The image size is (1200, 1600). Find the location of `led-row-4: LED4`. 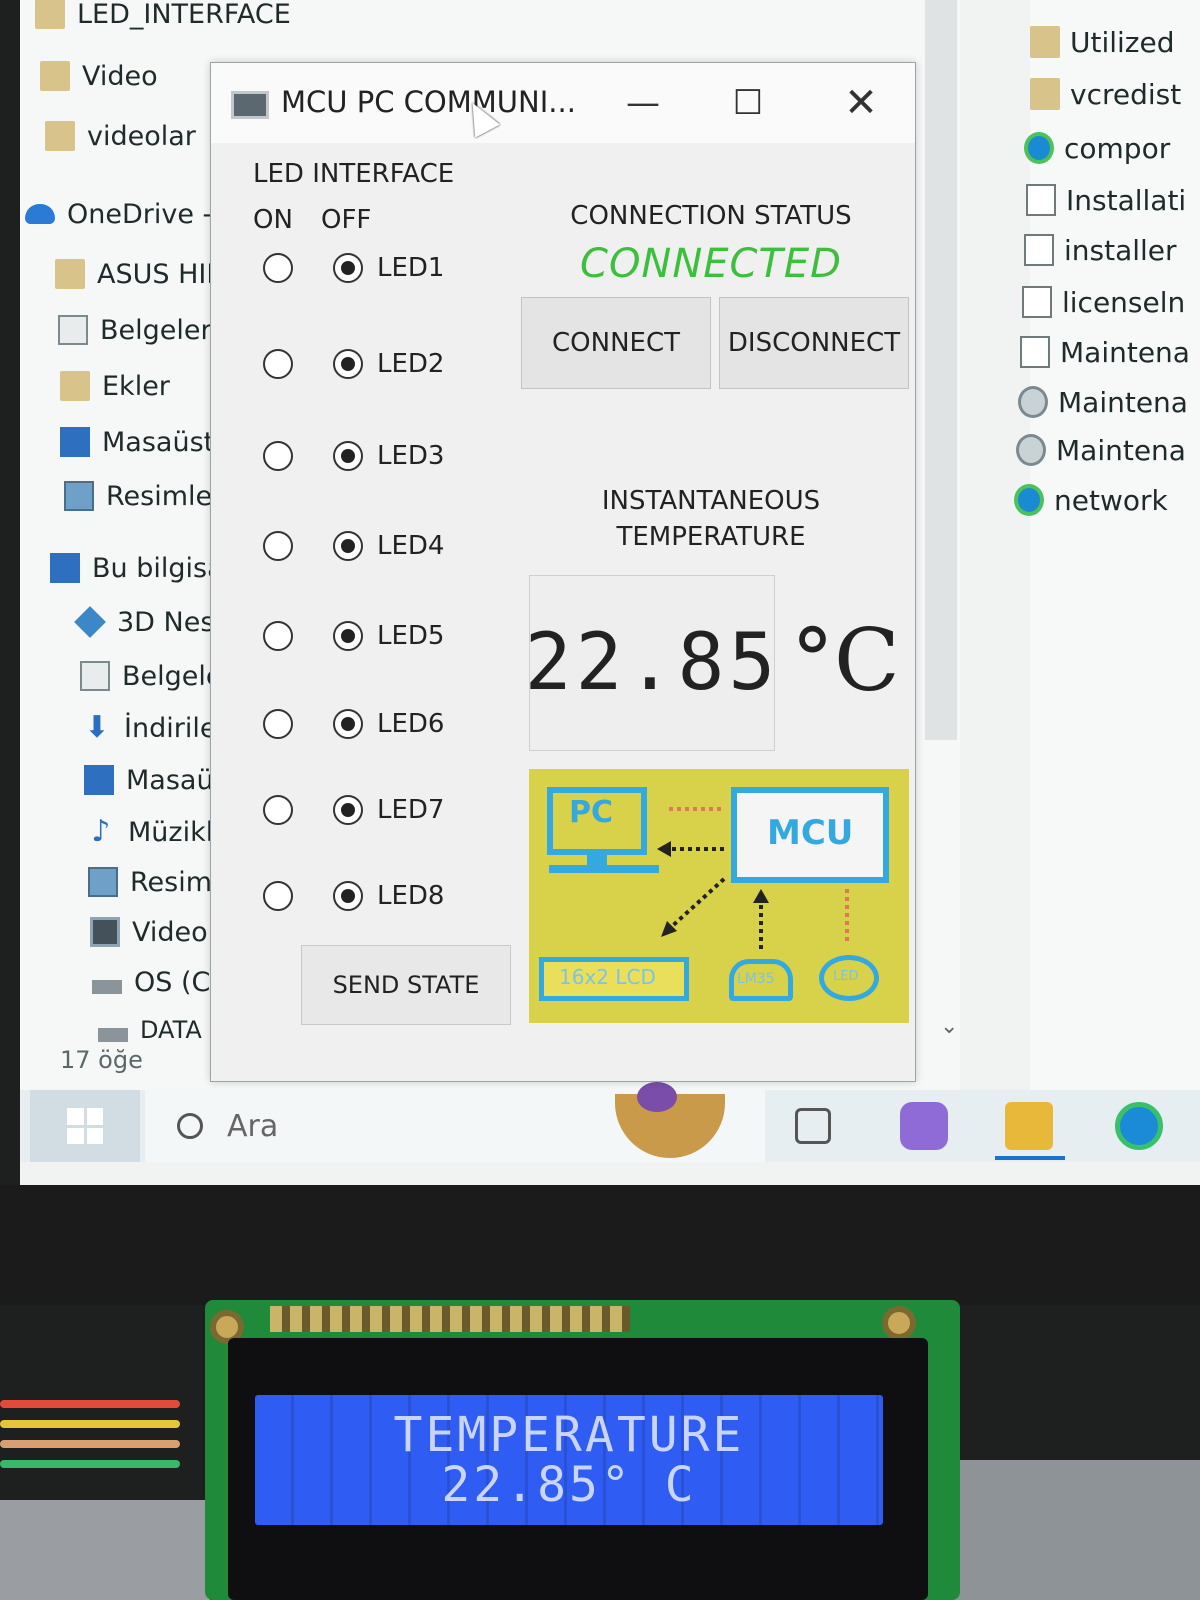

led-row-4: LED4 is located at coordinates (383, 547).